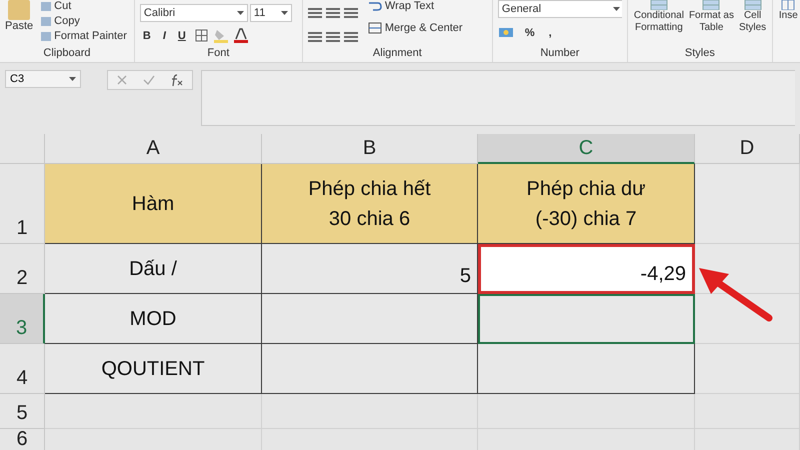 The image size is (800, 450). What do you see at coordinates (586, 149) in the screenshot?
I see `column-header: C` at bounding box center [586, 149].